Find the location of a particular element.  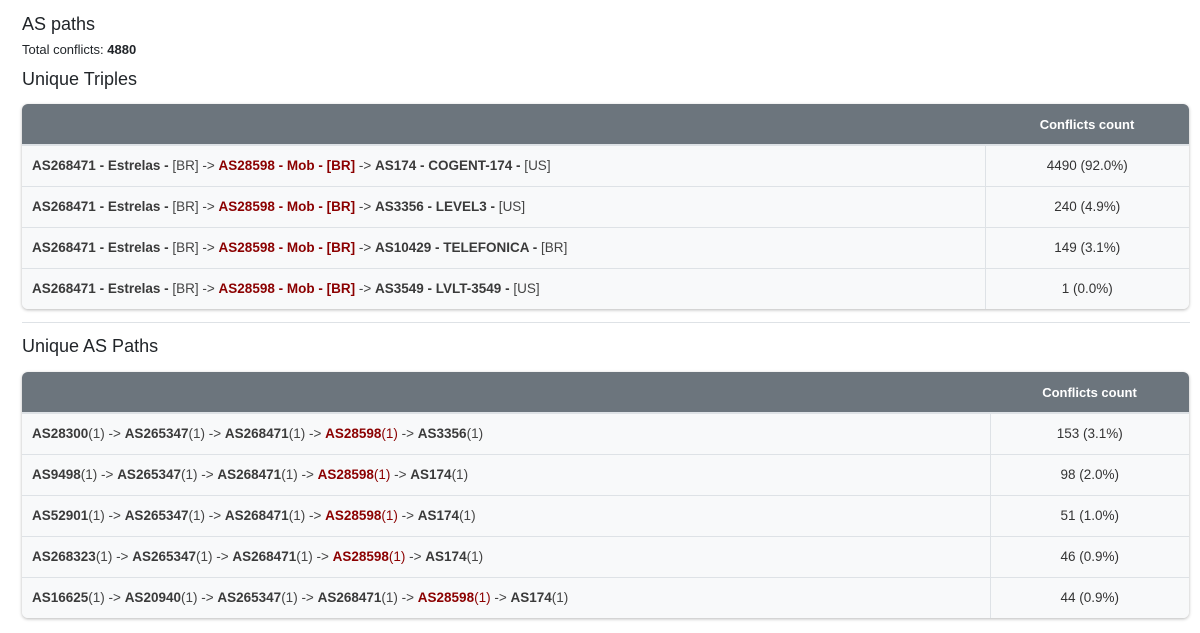

as-hop: AS16625(1) is located at coordinates (68, 597).